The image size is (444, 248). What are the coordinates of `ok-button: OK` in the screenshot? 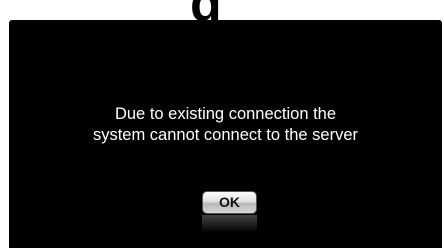 It's located at (229, 202).